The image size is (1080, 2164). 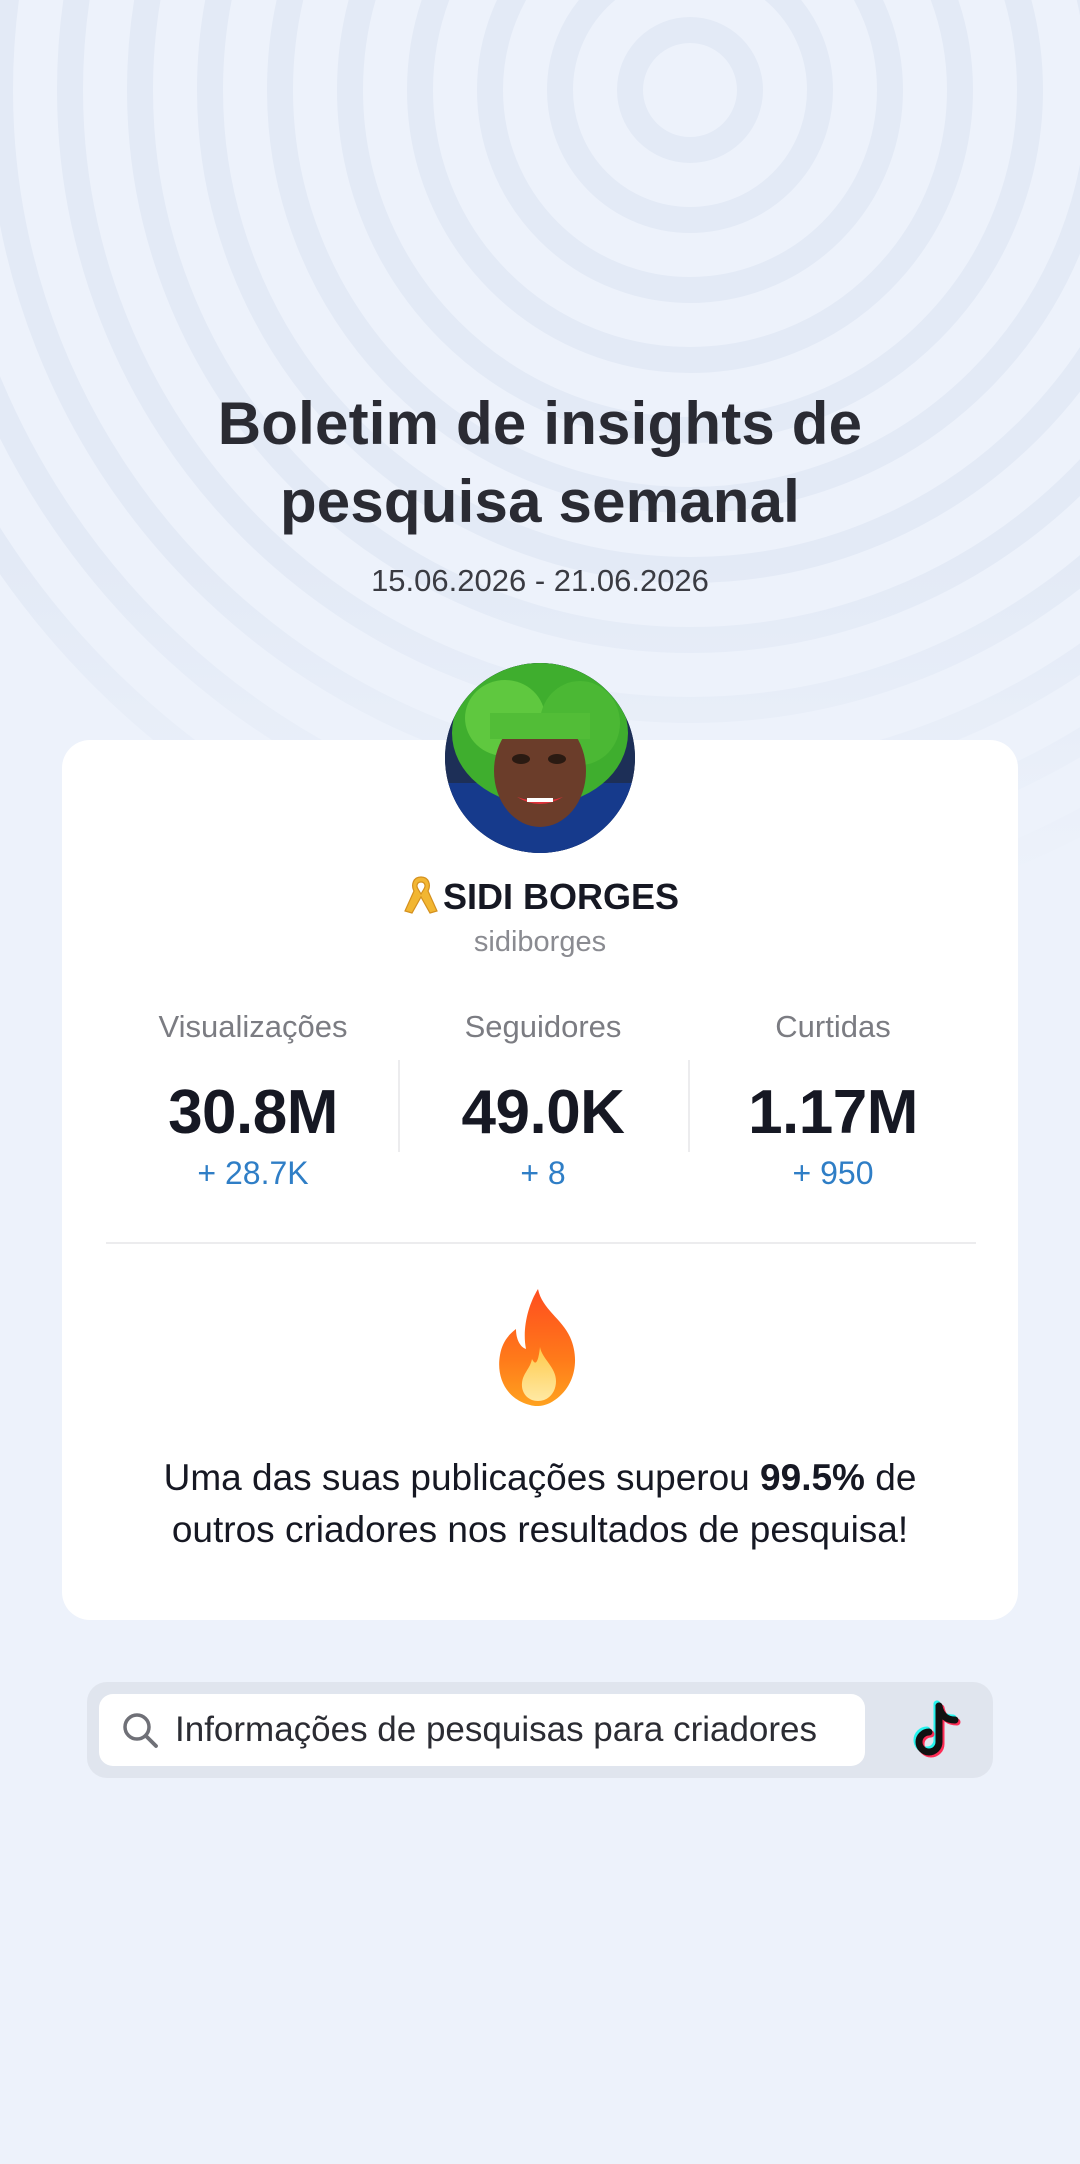 I want to click on page-title-line-1: Boletim de insights de, so click(x=540, y=423).